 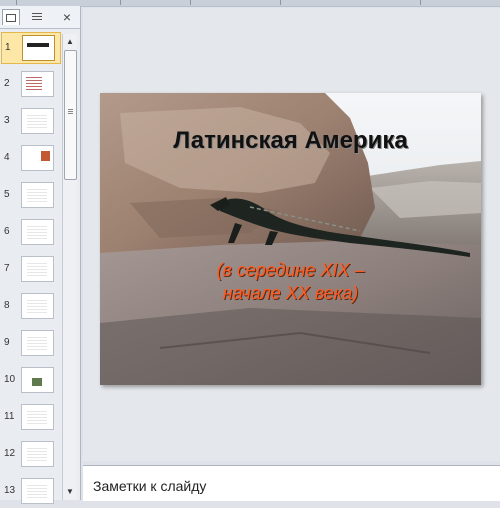 I want to click on slide-subtitle-line: (в середине XIX –, so click(x=290, y=270).